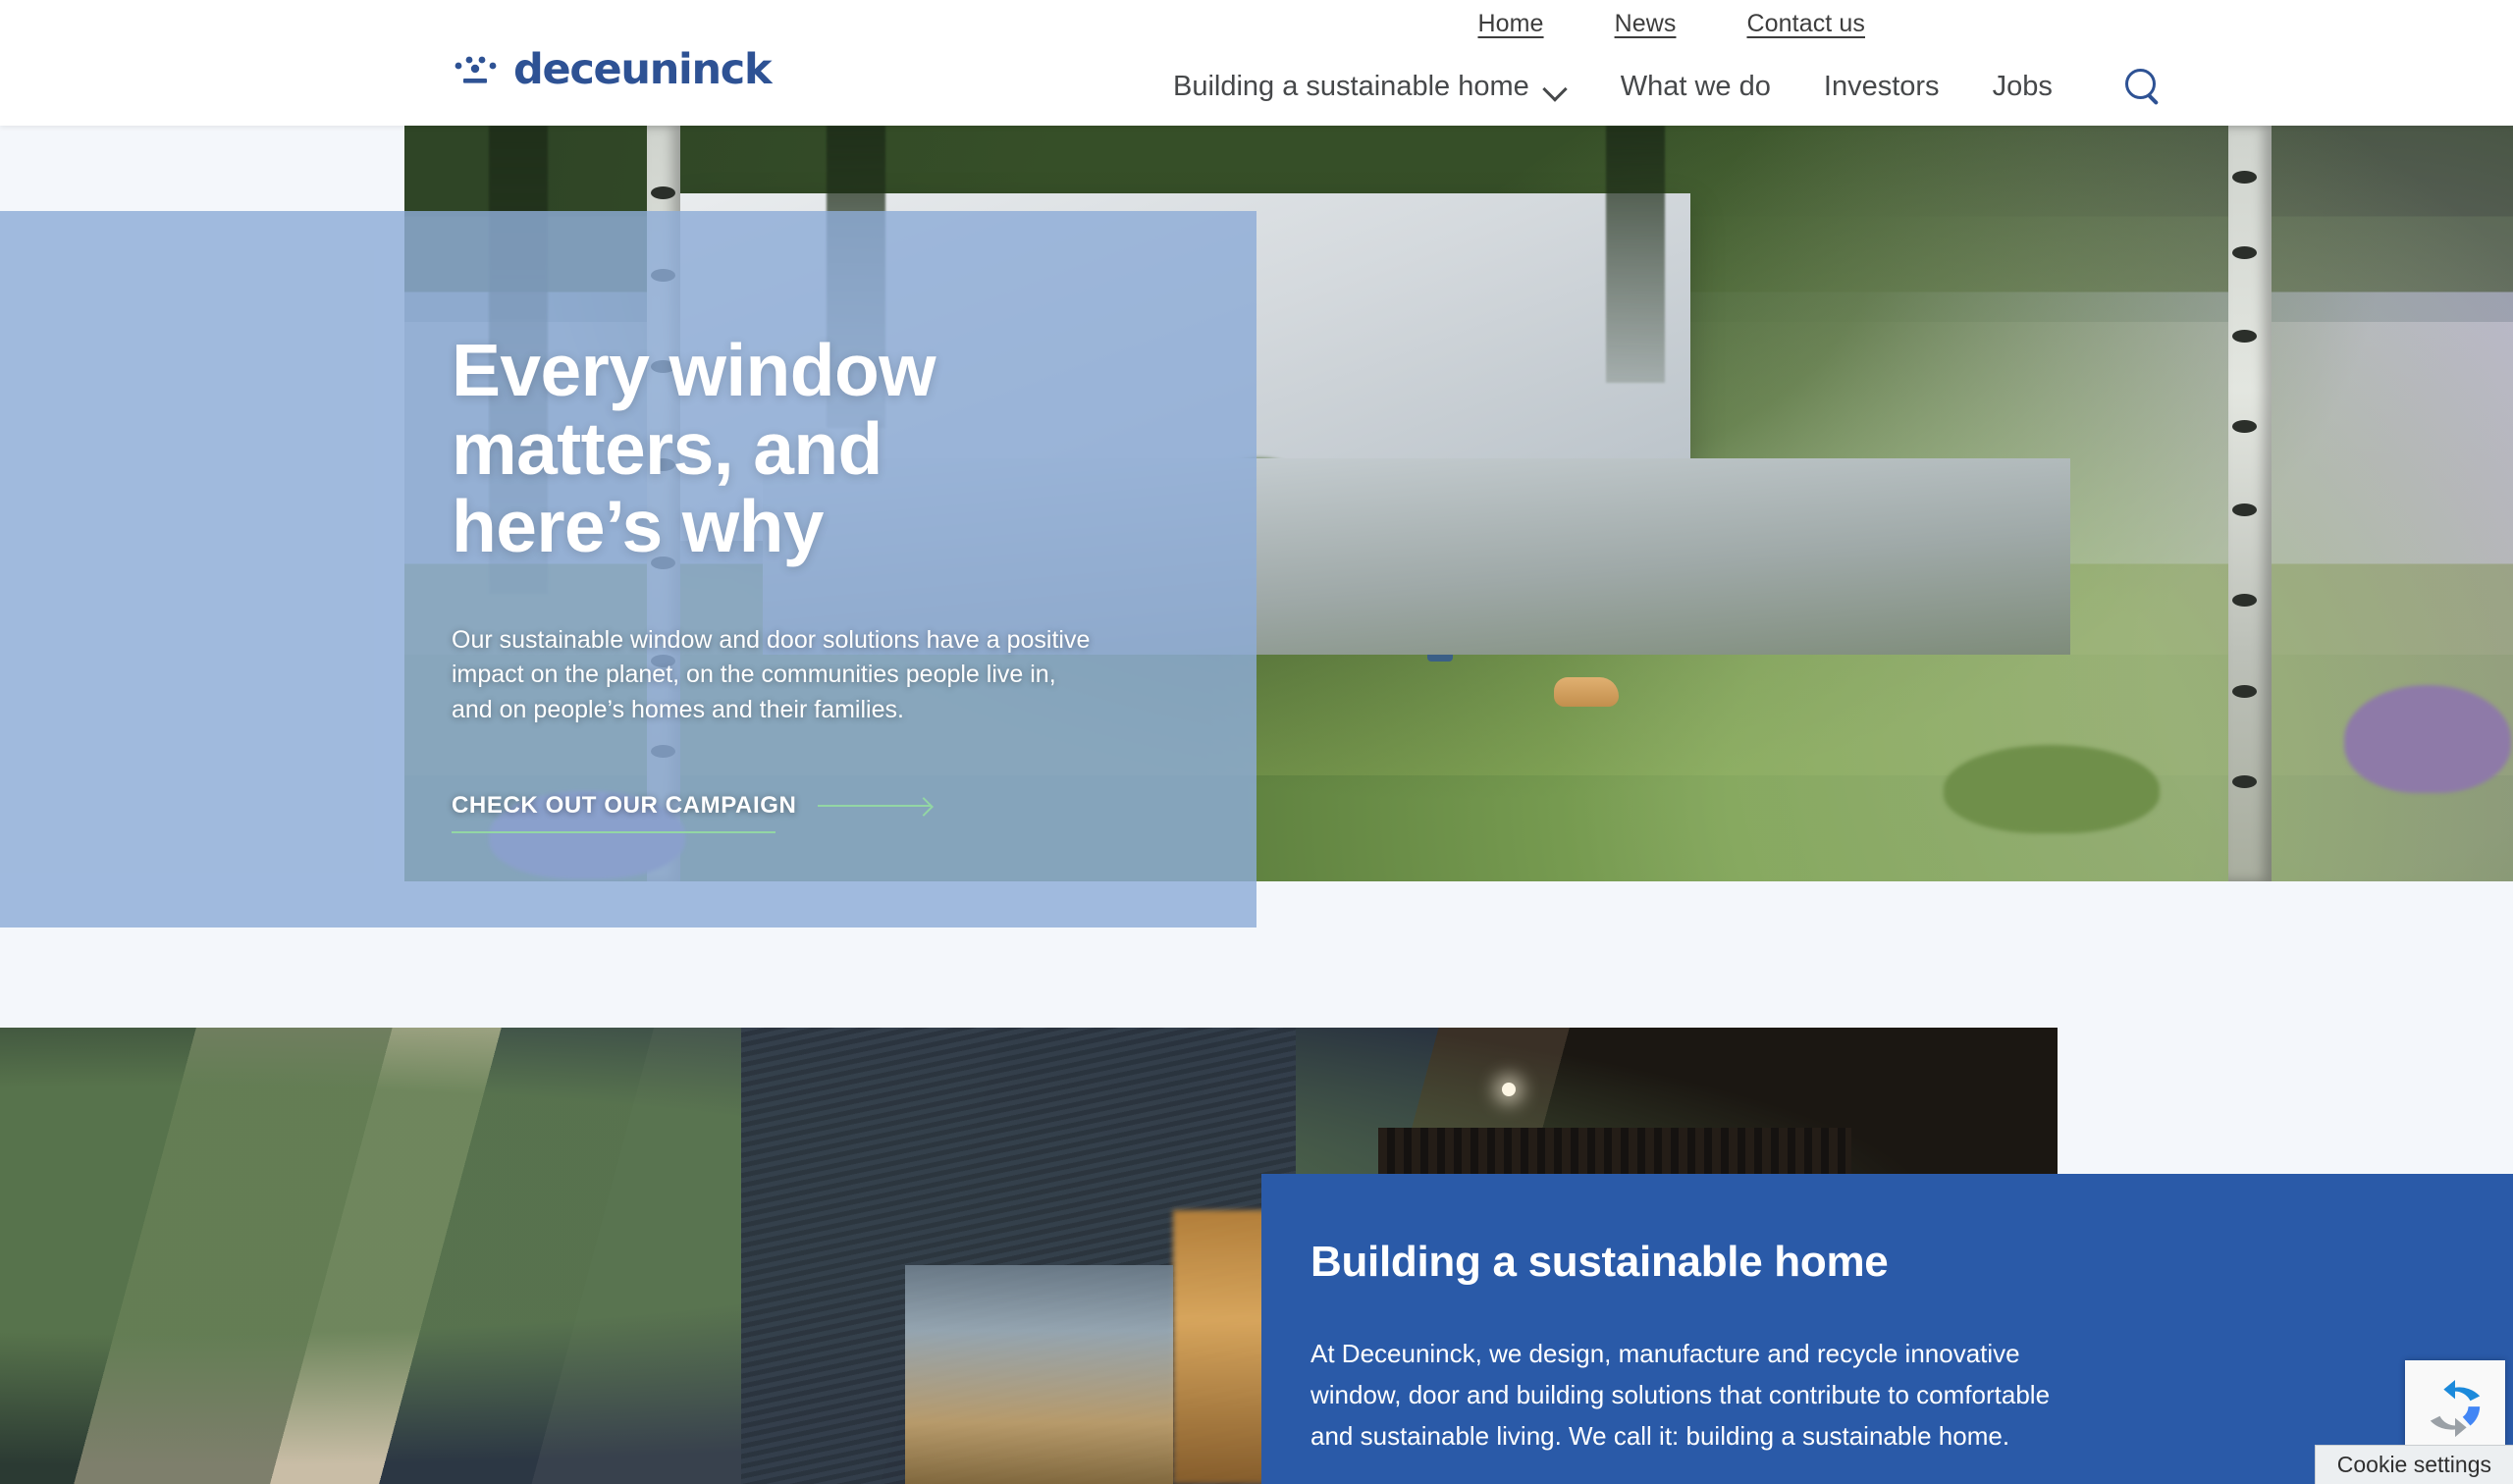  I want to click on recaptcha-badge, so click(2455, 1408).